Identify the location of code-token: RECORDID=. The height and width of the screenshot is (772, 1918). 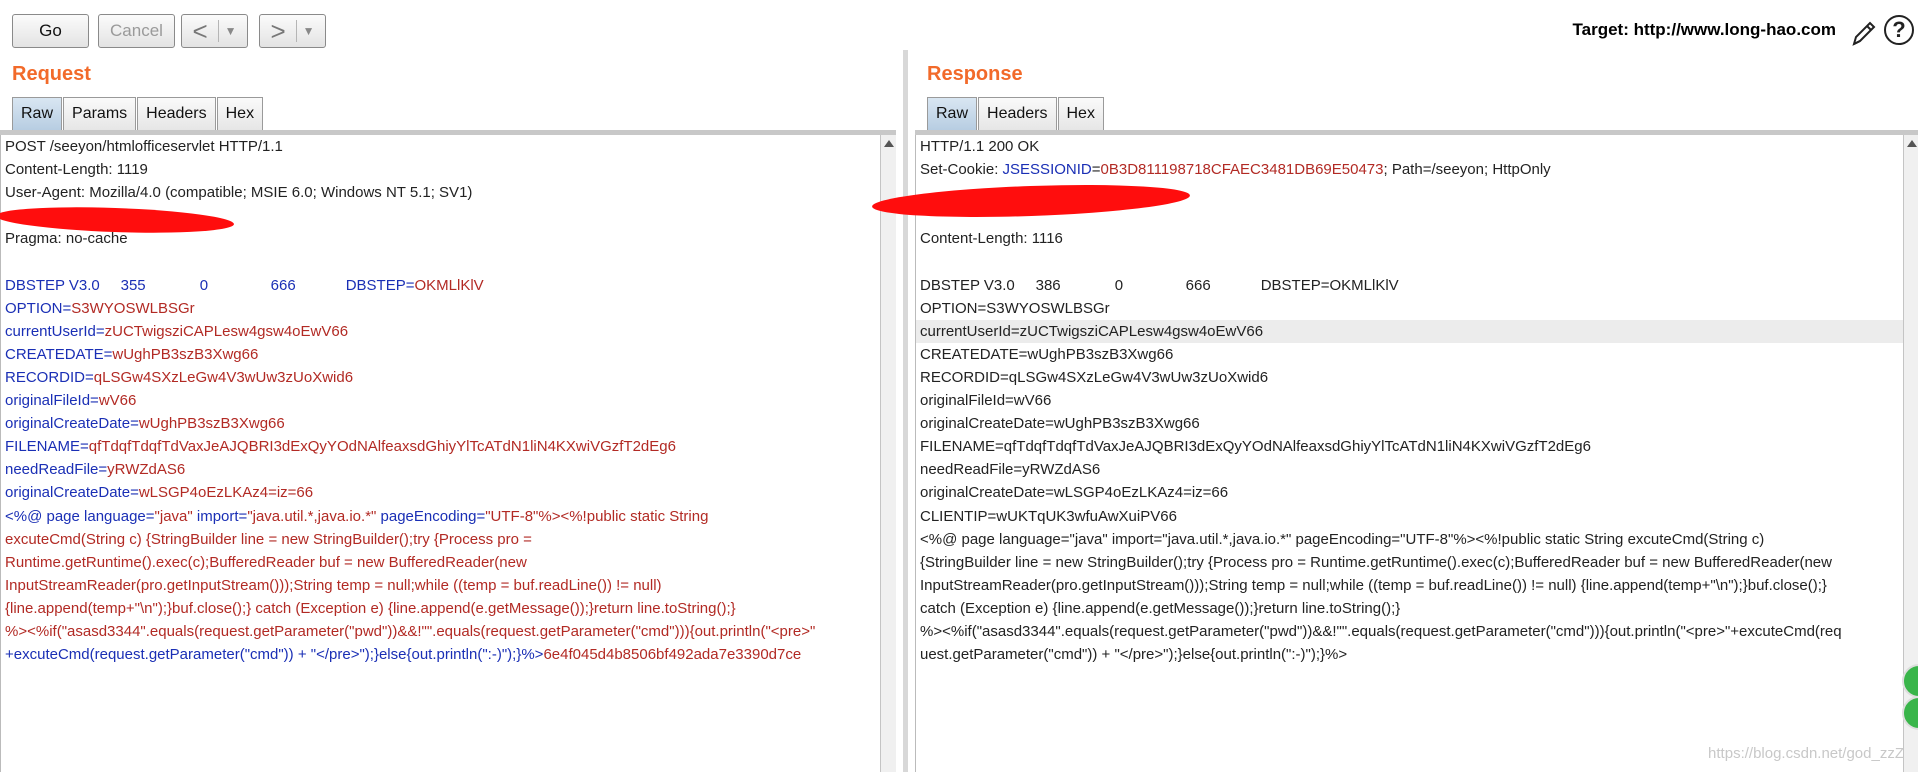
(49, 377).